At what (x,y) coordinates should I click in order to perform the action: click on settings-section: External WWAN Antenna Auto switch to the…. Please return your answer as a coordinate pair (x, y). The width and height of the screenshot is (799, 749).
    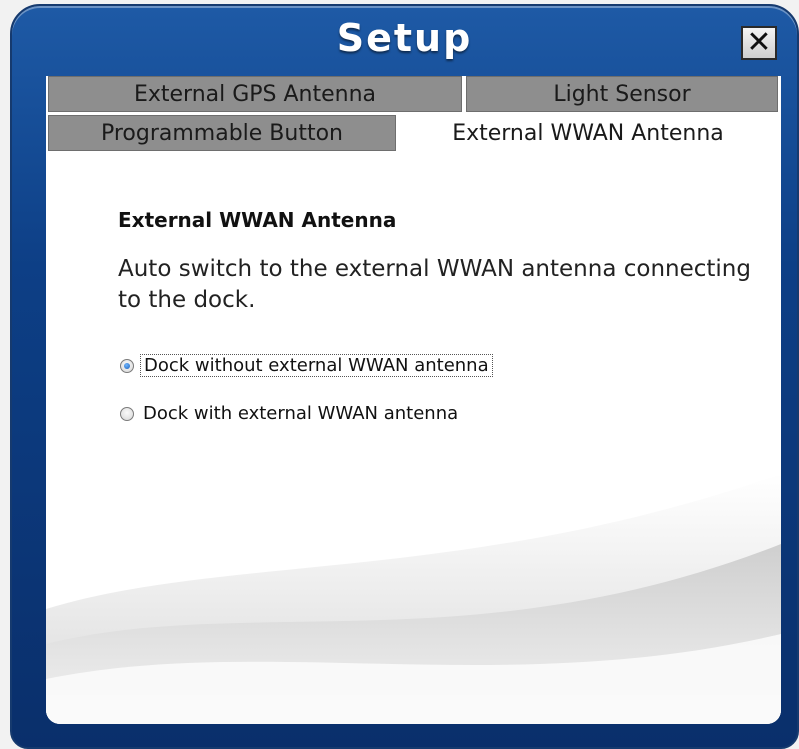
    Looking at the image, I should click on (438, 262).